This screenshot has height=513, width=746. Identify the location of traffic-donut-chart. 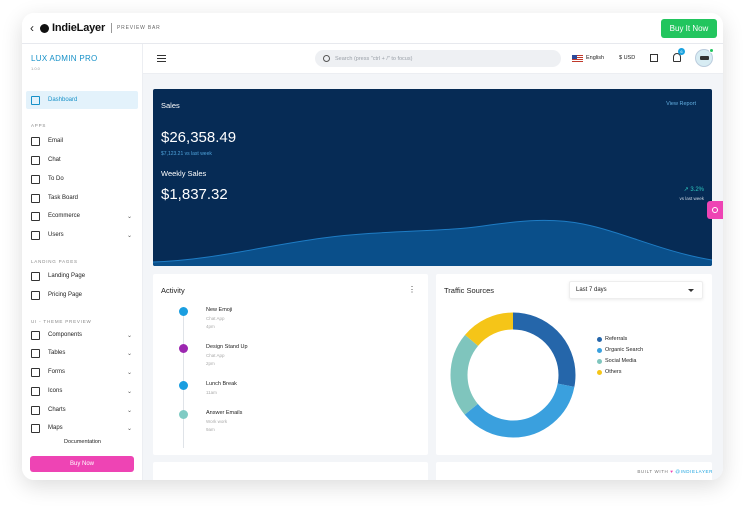
(513, 375).